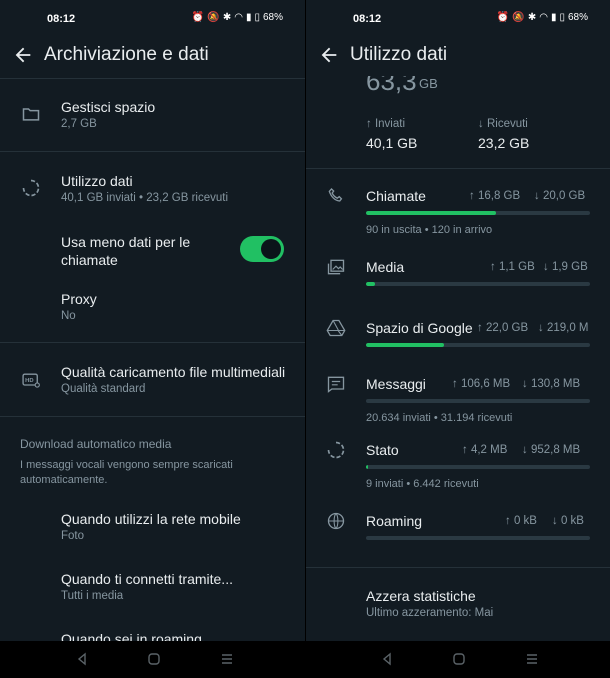 This screenshot has height=678, width=610. What do you see at coordinates (335, 194) in the screenshot?
I see `phone-icon` at bounding box center [335, 194].